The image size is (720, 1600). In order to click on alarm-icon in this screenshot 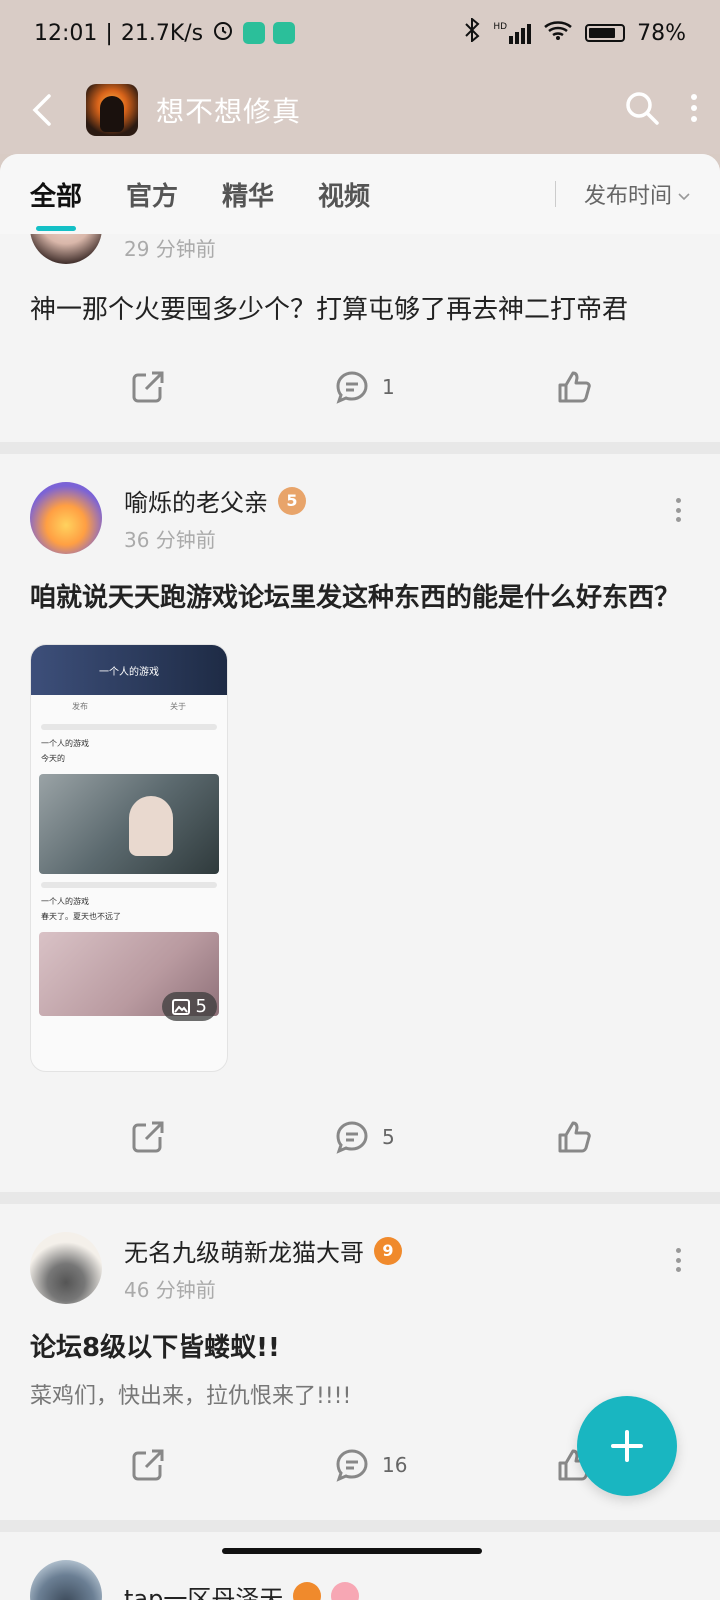, I will do `click(223, 33)`.